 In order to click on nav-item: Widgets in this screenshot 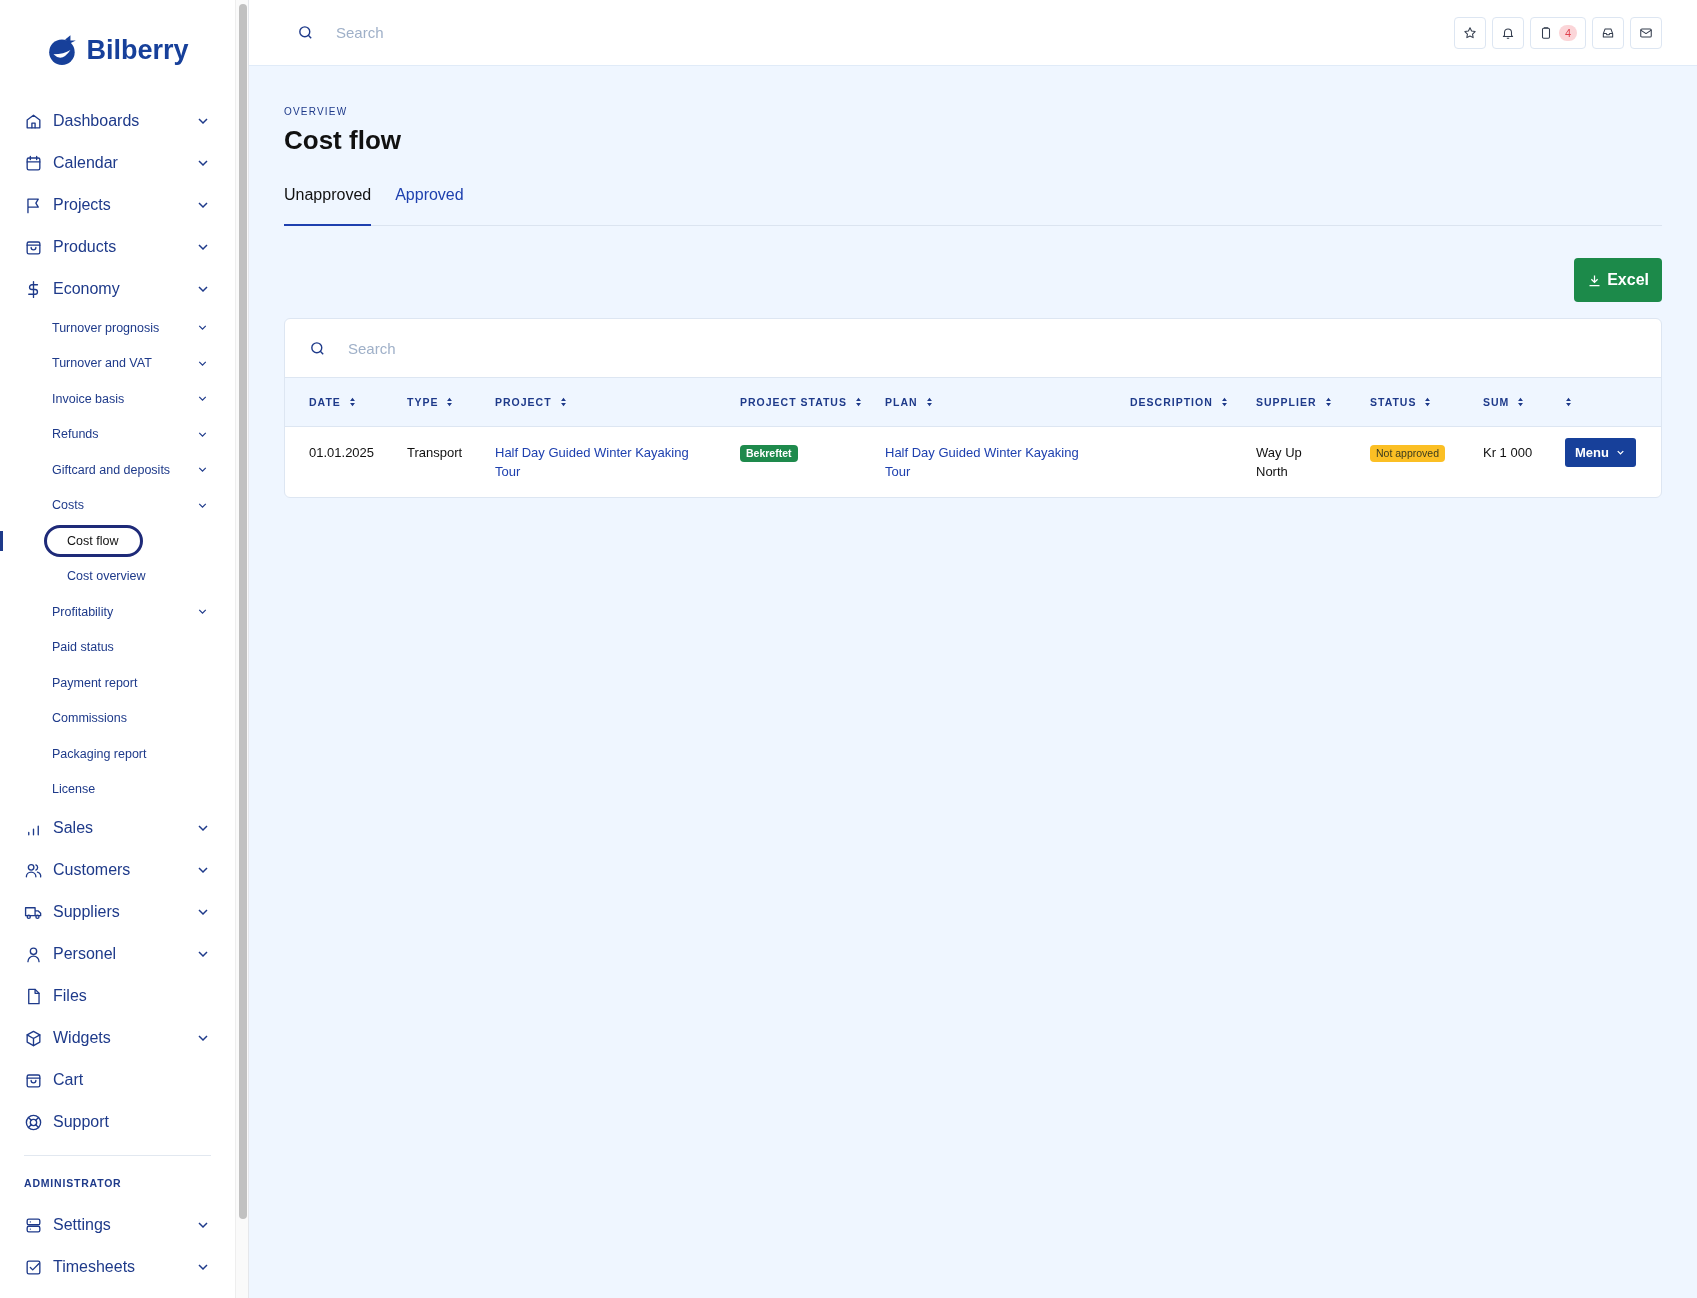, I will do `click(117, 1038)`.